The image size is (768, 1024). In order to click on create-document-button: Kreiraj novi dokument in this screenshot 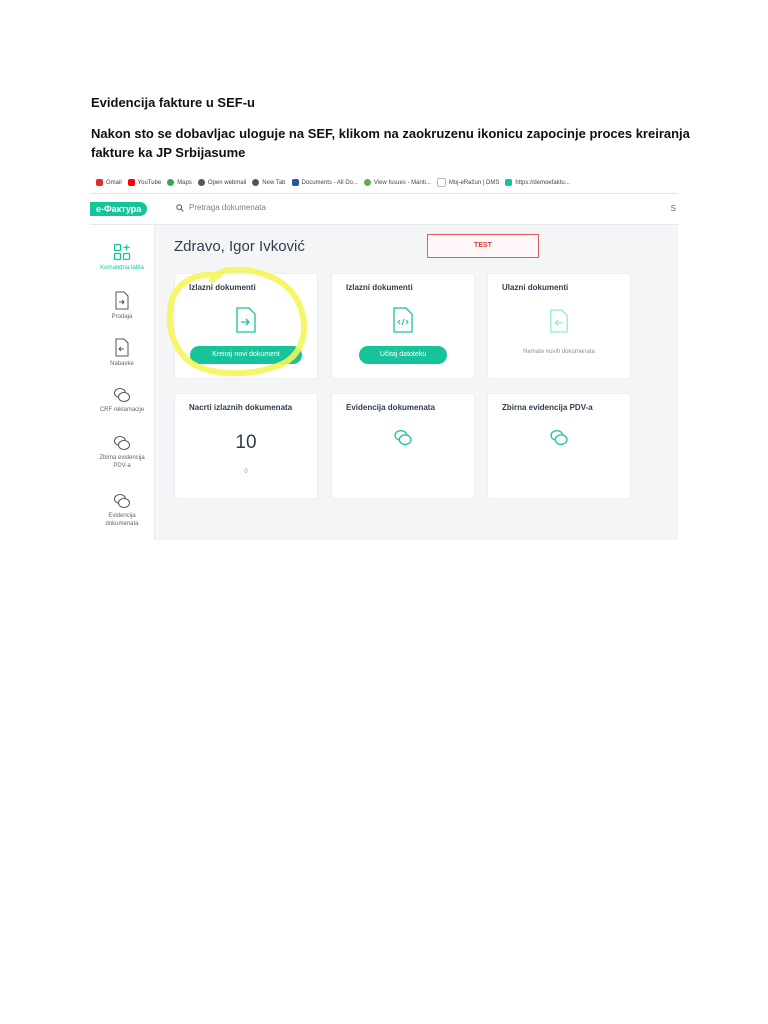, I will do `click(246, 355)`.